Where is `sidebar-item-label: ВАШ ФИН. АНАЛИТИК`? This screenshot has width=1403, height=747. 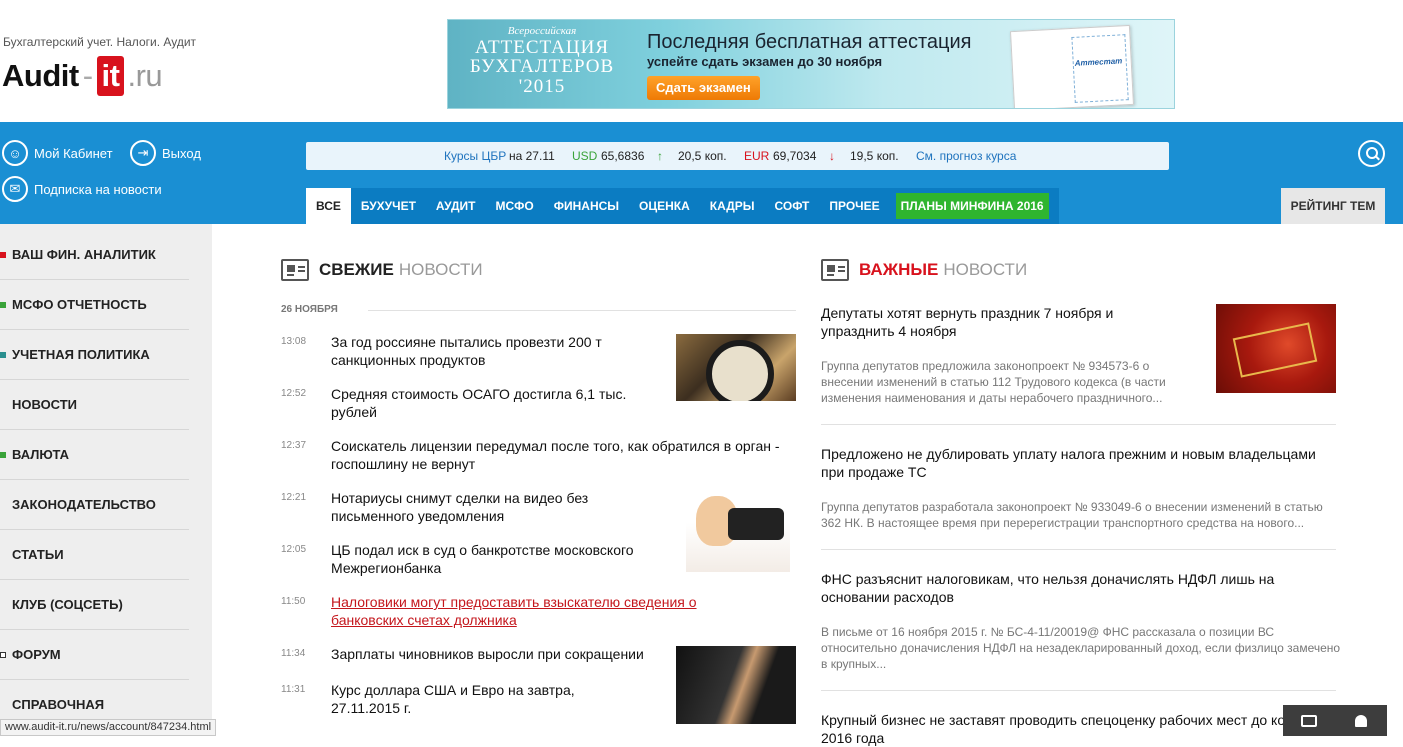 sidebar-item-label: ВАШ ФИН. АНАЛИТИК is located at coordinates (84, 254).